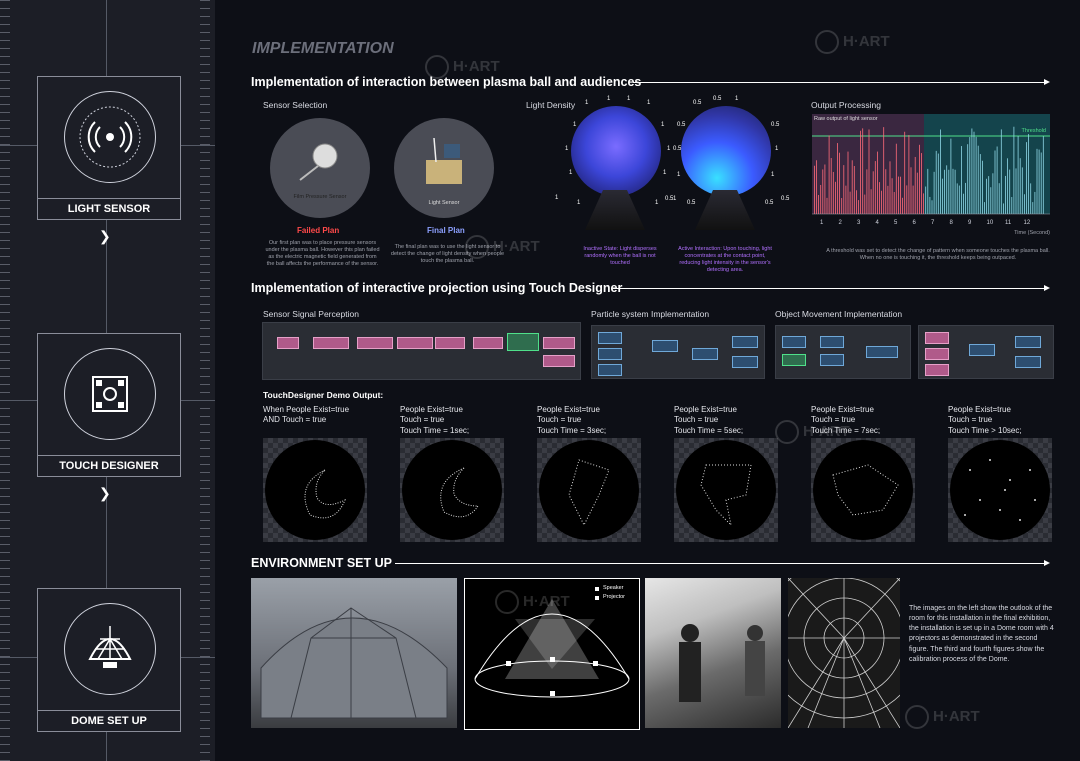 Image resolution: width=1080 pixels, height=761 pixels. What do you see at coordinates (354, 653) in the screenshot?
I see `dome-exterior-photo` at bounding box center [354, 653].